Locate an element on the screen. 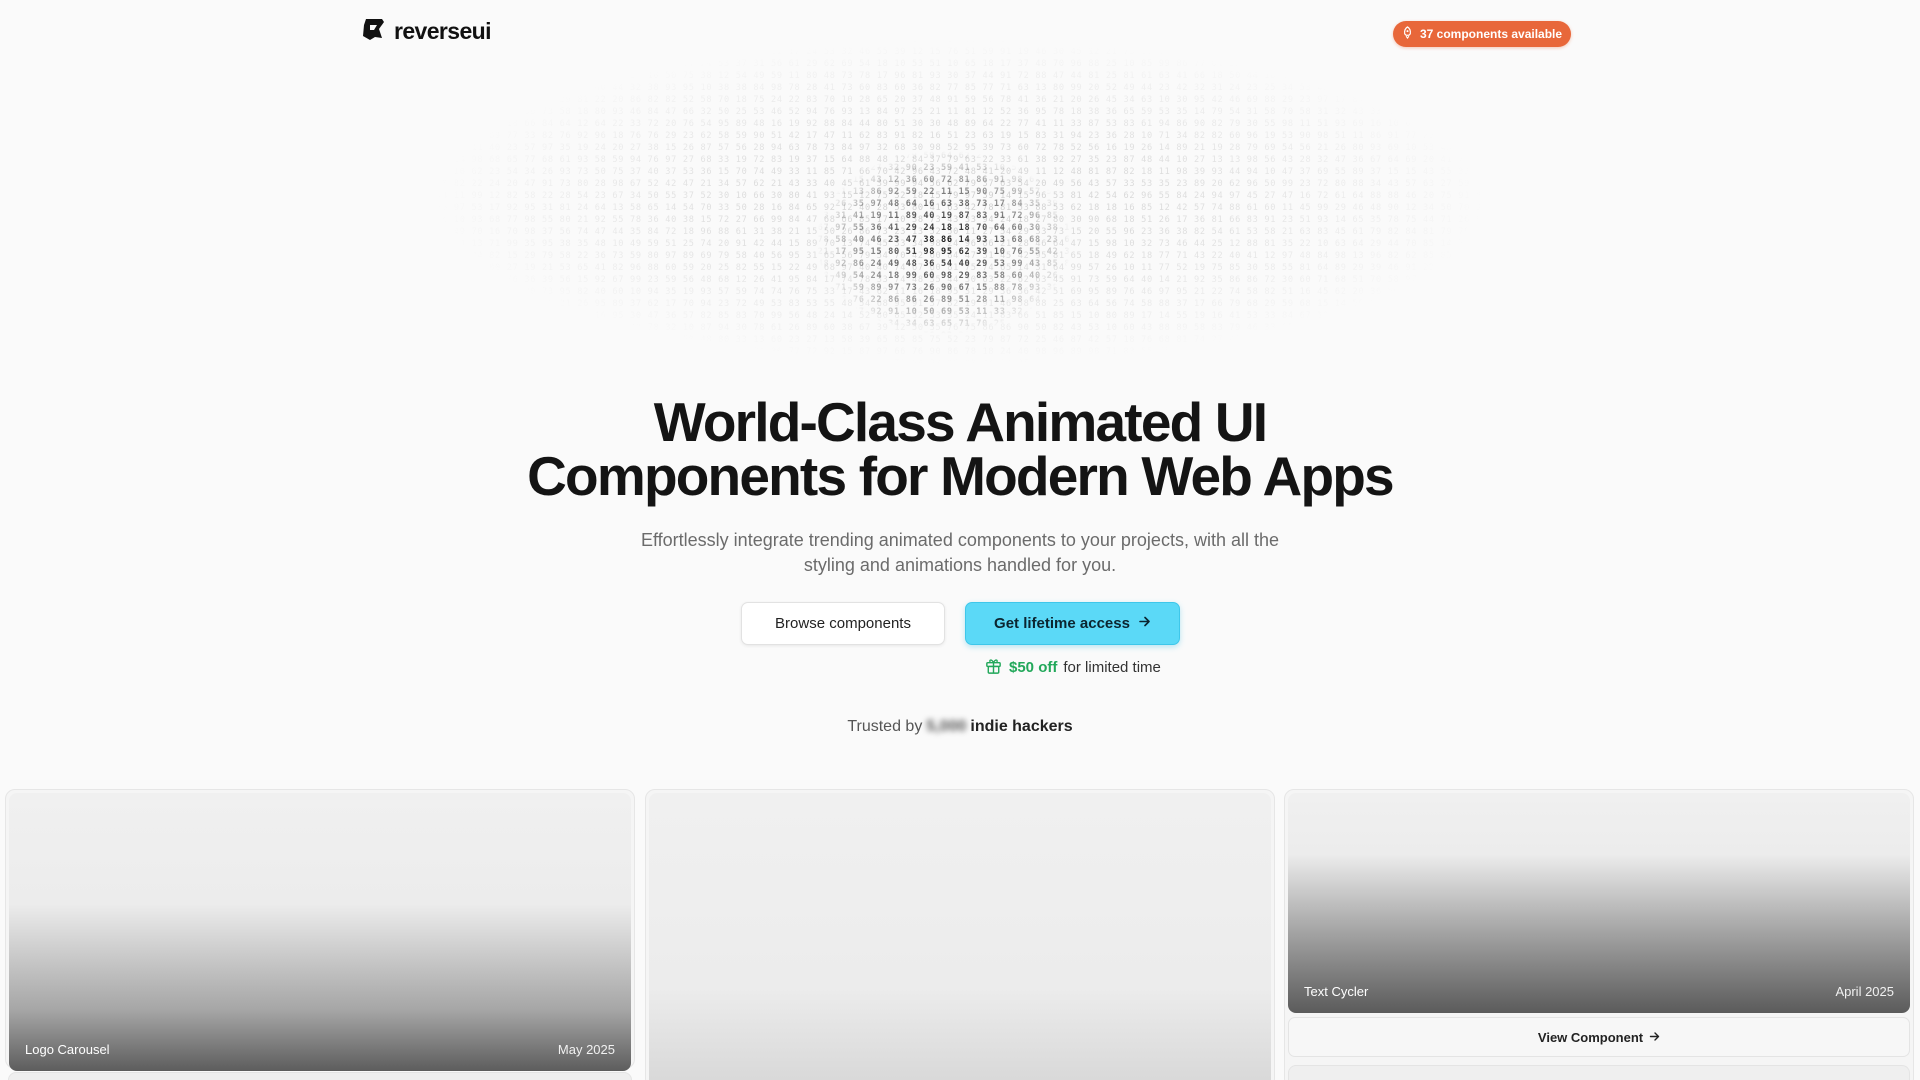 The width and height of the screenshot is (1920, 1080). card-title: Text Cycler is located at coordinates (1336, 991).